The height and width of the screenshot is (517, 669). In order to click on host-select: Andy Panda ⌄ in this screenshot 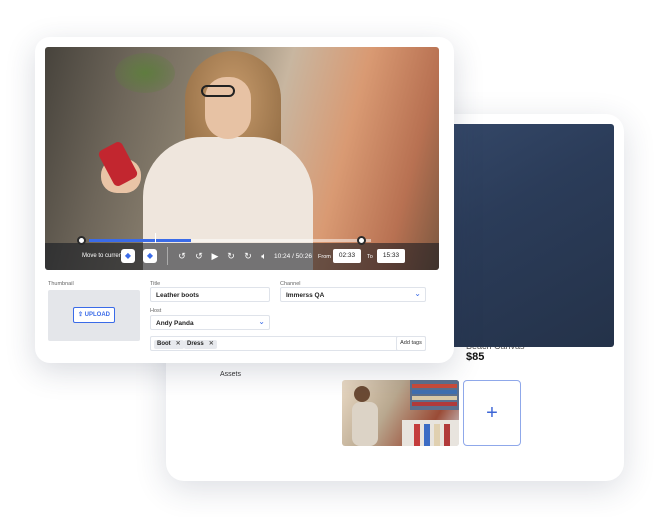, I will do `click(210, 322)`.